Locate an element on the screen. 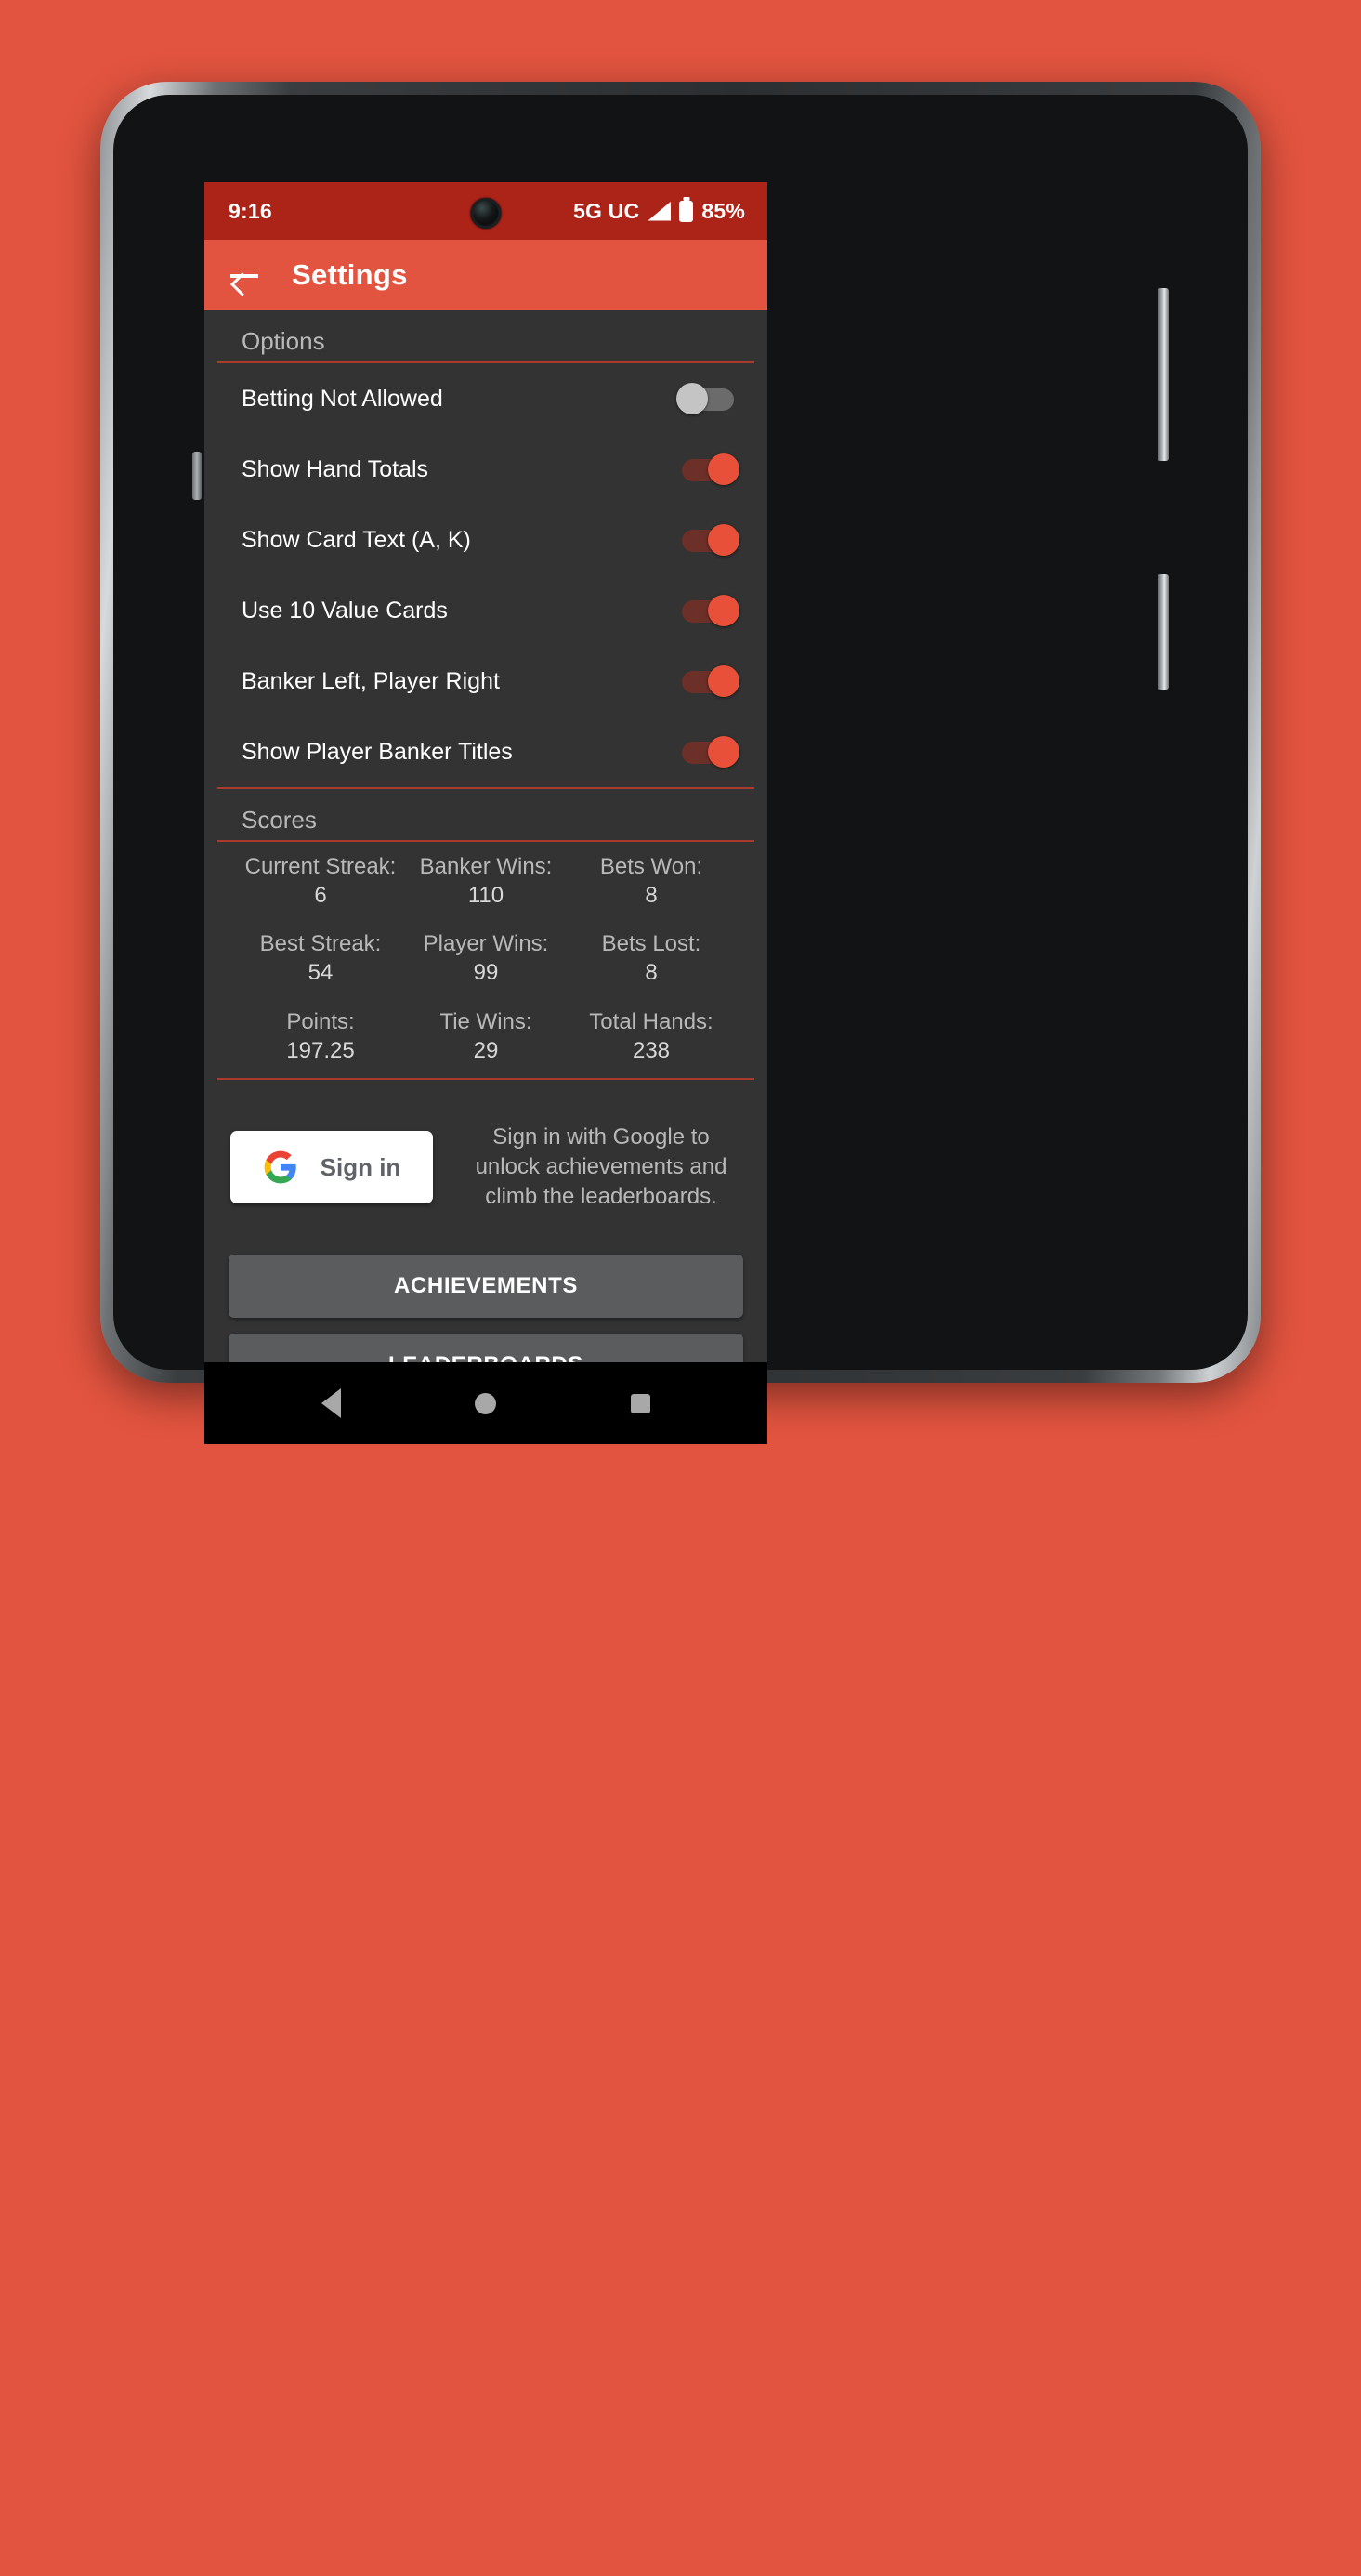 The width and height of the screenshot is (1361, 2576). scores-section-header: Scores is located at coordinates (486, 815).